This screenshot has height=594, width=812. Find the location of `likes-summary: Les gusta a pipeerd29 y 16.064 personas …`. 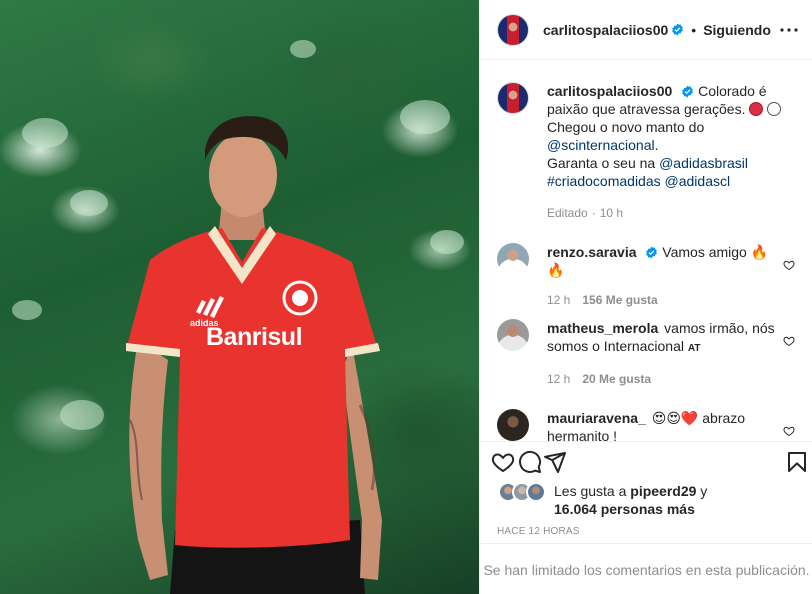

likes-summary: Les gusta a pipeerd29 y 16.064 personas … is located at coordinates (602, 500).